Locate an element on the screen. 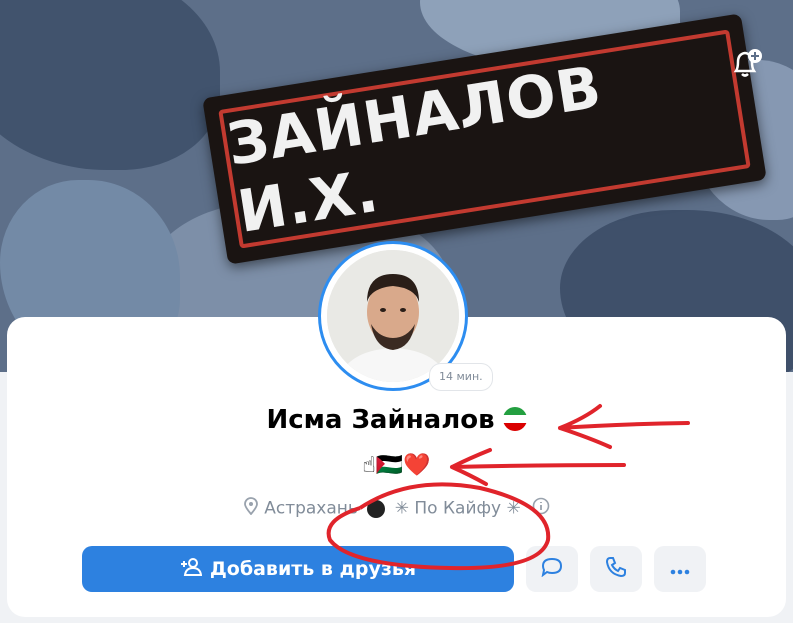  add-friend-label: Добавить в друзья is located at coordinates (313, 569).